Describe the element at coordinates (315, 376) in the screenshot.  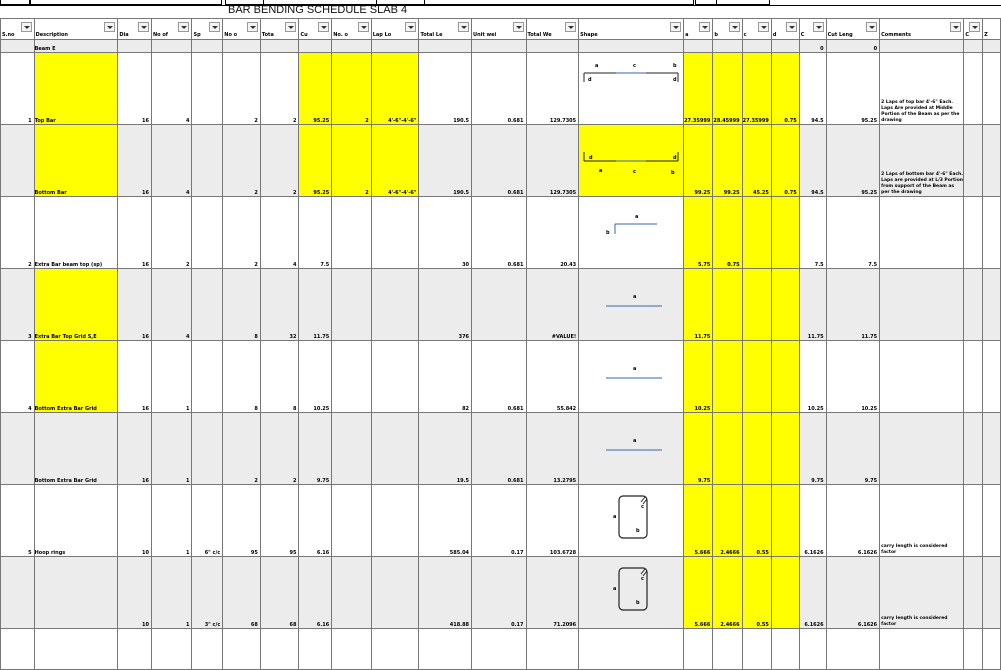
I see `cell-cu: 10.25` at that location.